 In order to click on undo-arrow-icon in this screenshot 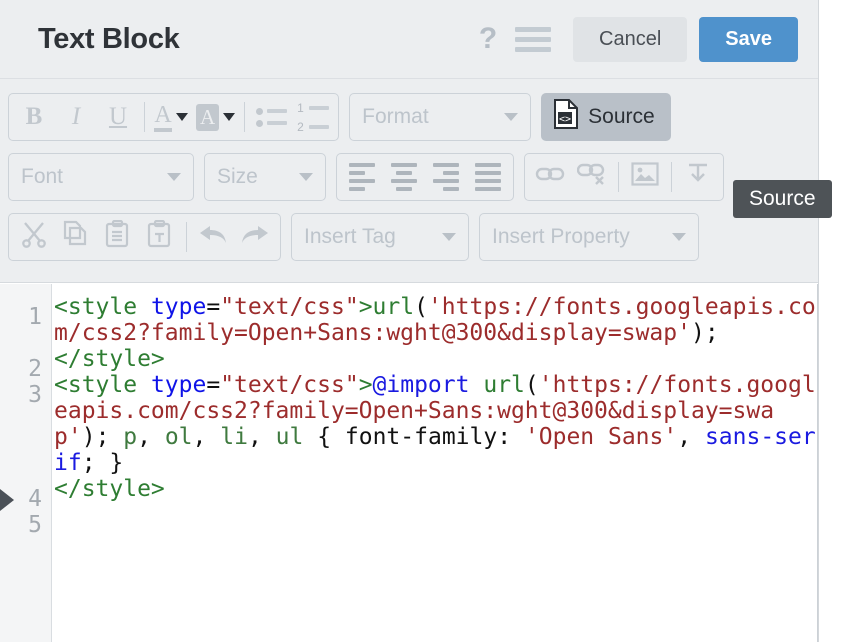, I will do `click(213, 237)`.